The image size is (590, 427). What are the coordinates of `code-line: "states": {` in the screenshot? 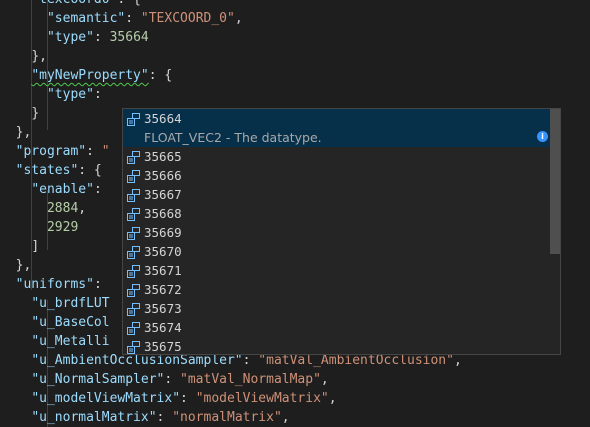 It's located at (51, 170).